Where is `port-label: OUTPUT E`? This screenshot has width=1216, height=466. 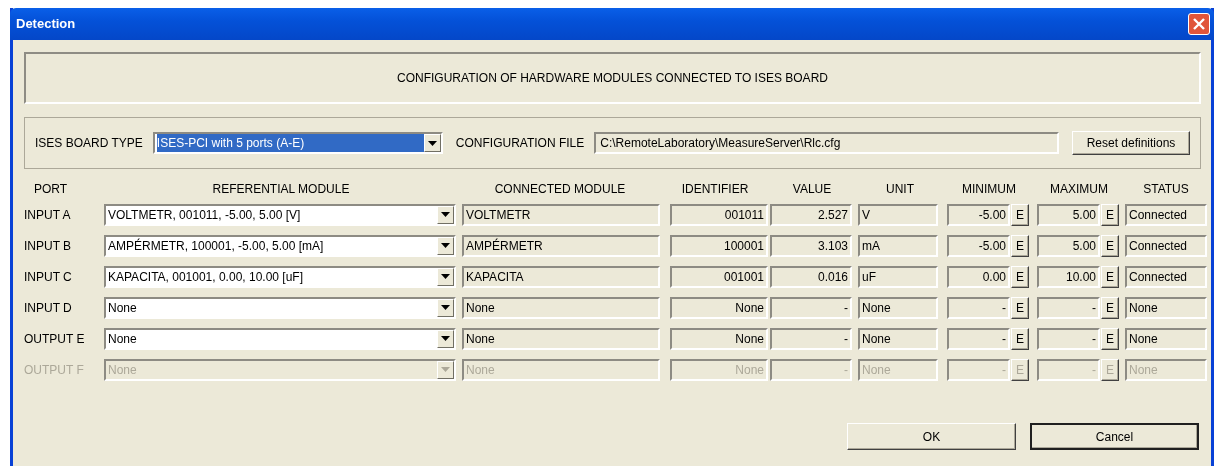
port-label: OUTPUT E is located at coordinates (55, 339).